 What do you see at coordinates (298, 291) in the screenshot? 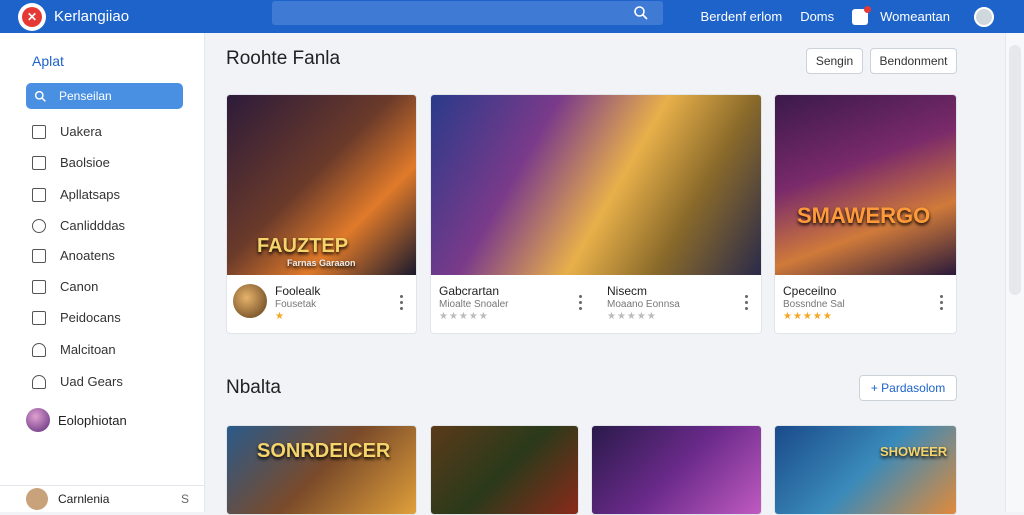
I see `game-name: Foolealk` at bounding box center [298, 291].